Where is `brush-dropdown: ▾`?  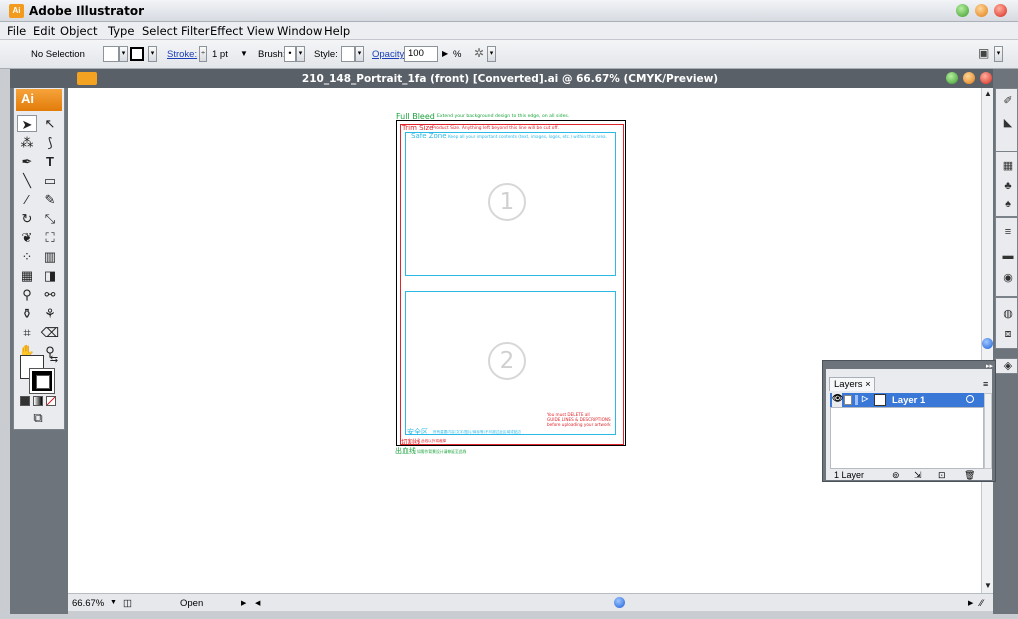 brush-dropdown: ▾ is located at coordinates (300, 54).